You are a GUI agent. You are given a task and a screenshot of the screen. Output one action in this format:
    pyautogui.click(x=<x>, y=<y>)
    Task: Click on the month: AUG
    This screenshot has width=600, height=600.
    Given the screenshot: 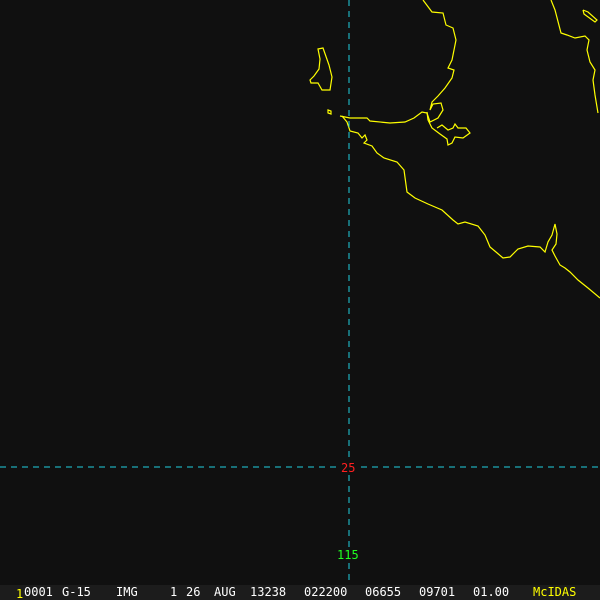 What is the action you would take?
    pyautogui.click(x=225, y=592)
    